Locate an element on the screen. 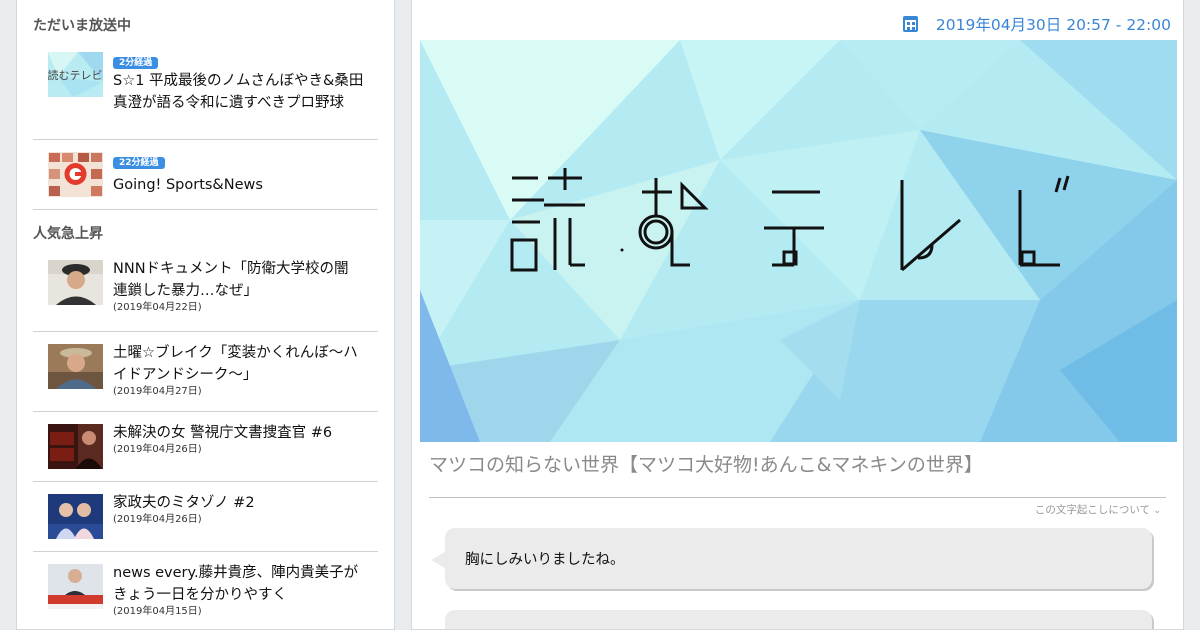  program-title: 未解決の女 警視庁文書捜査官 #6 is located at coordinates (223, 433).